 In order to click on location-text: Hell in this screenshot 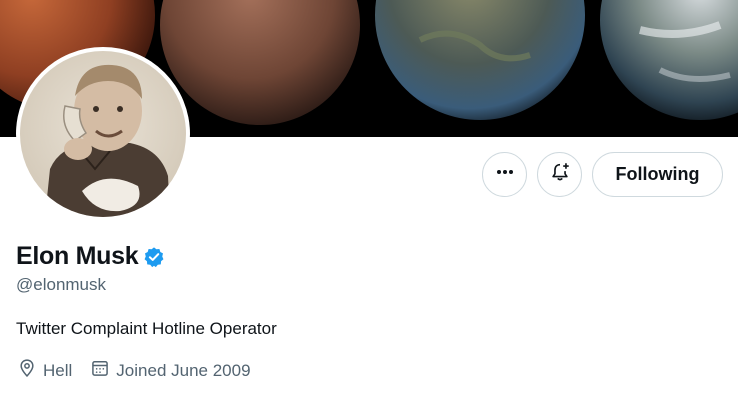, I will do `click(58, 370)`.